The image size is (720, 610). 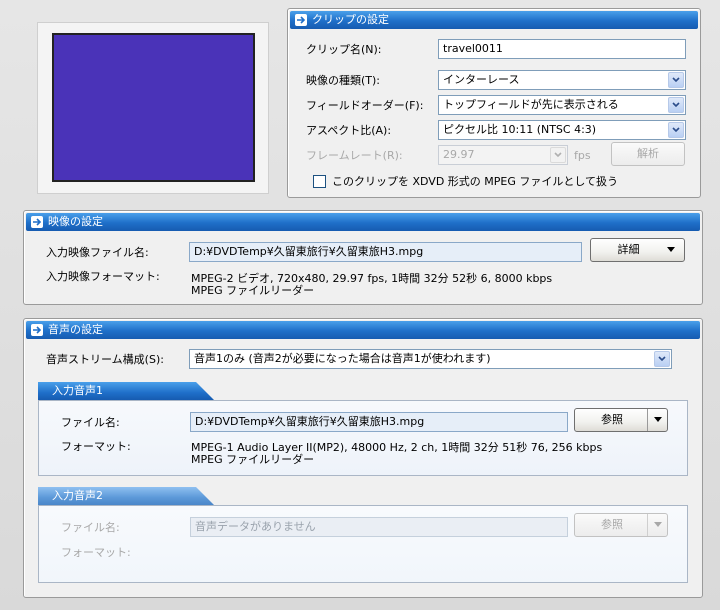 What do you see at coordinates (612, 419) in the screenshot?
I see `audio1-browse-label: 参照` at bounding box center [612, 419].